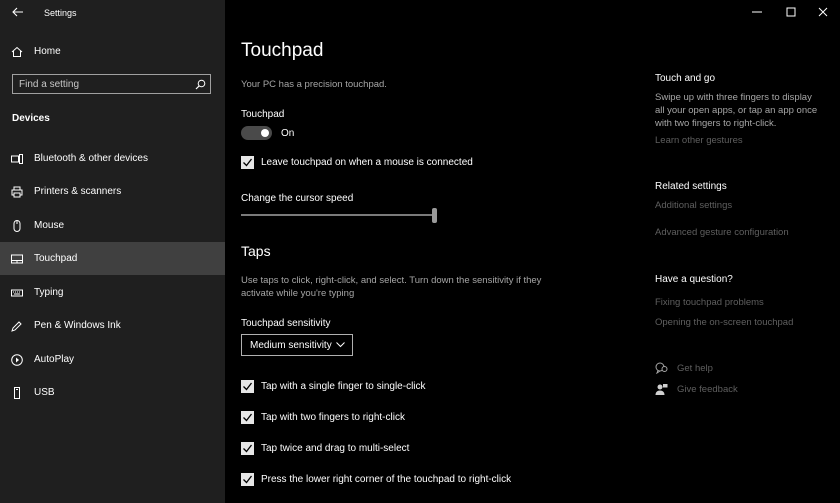 This screenshot has height=503, width=840. Describe the element at coordinates (291, 345) in the screenshot. I see `sensitivity-value: Medium sensitivity` at that location.